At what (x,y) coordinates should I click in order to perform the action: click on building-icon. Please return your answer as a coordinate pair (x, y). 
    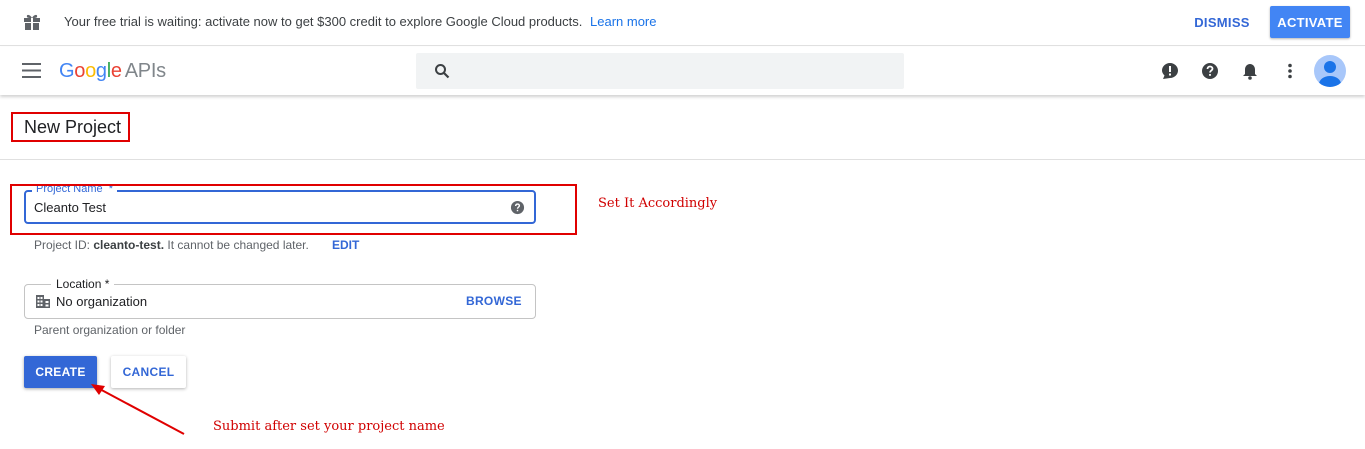
    Looking at the image, I should click on (43, 301).